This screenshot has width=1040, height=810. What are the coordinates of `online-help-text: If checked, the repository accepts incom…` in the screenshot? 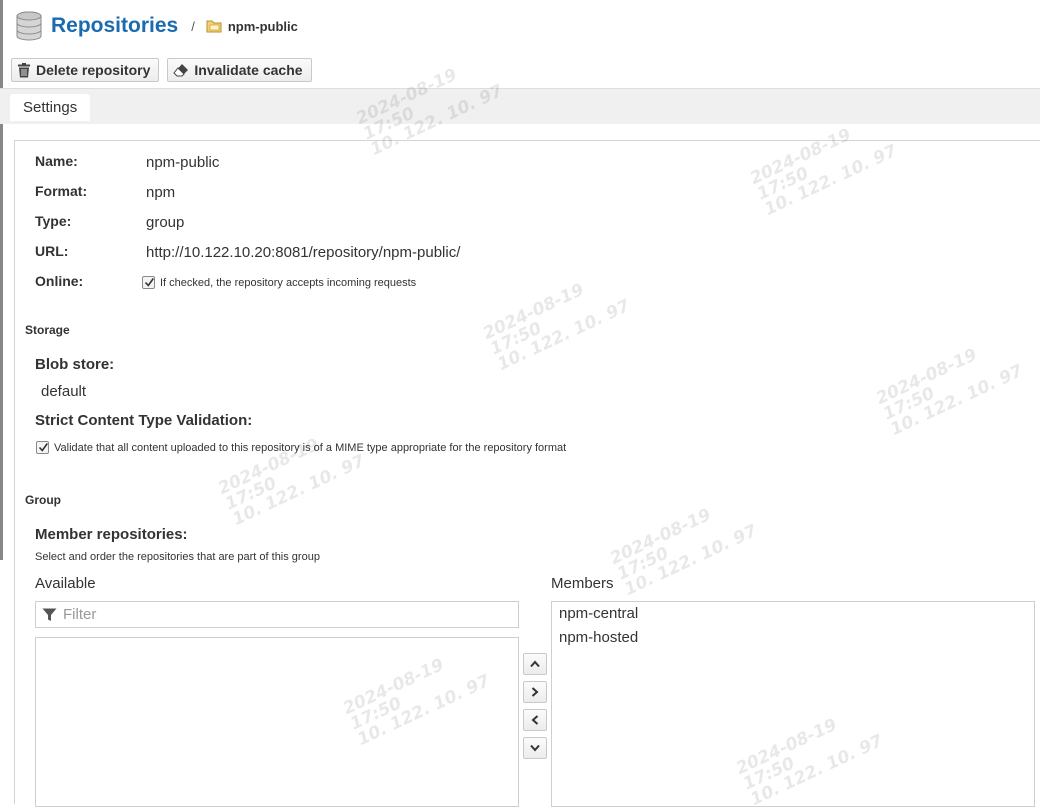 It's located at (288, 282).